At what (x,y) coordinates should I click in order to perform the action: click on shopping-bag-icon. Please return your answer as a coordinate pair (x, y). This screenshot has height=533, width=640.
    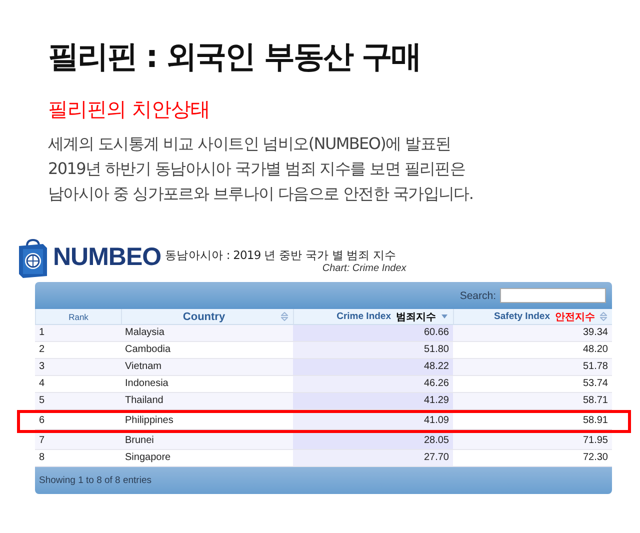
    Looking at the image, I should click on (33, 258).